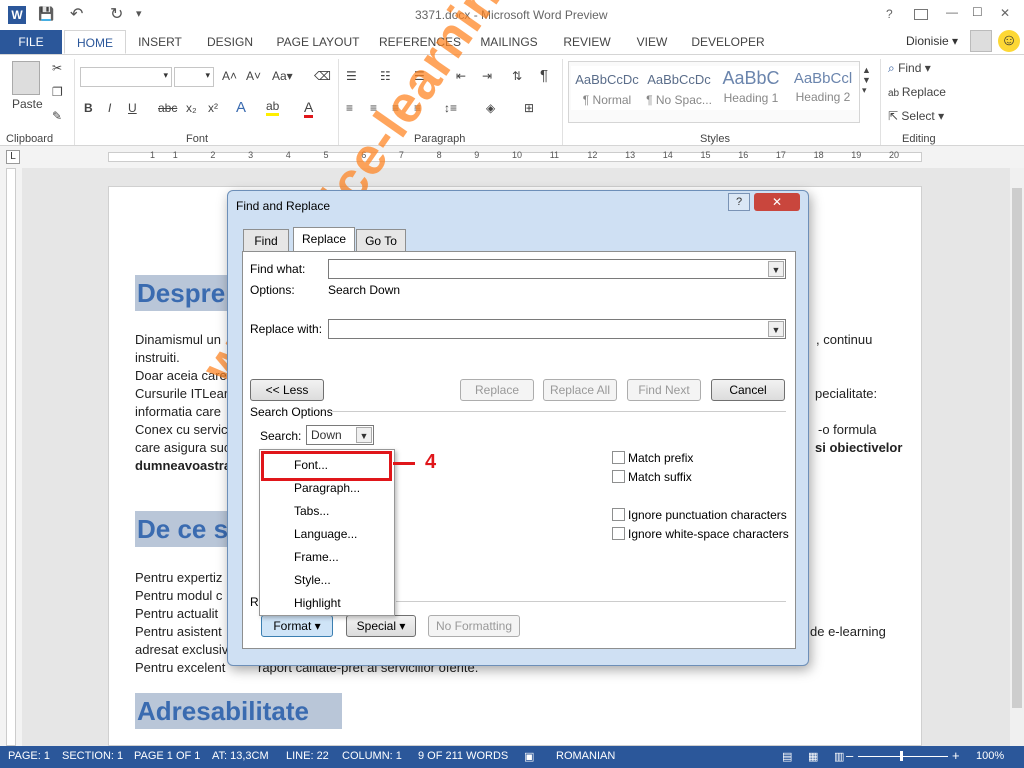 The width and height of the screenshot is (1024, 768). What do you see at coordinates (194, 77) in the screenshot?
I see `font-size-combo: ▾` at bounding box center [194, 77].